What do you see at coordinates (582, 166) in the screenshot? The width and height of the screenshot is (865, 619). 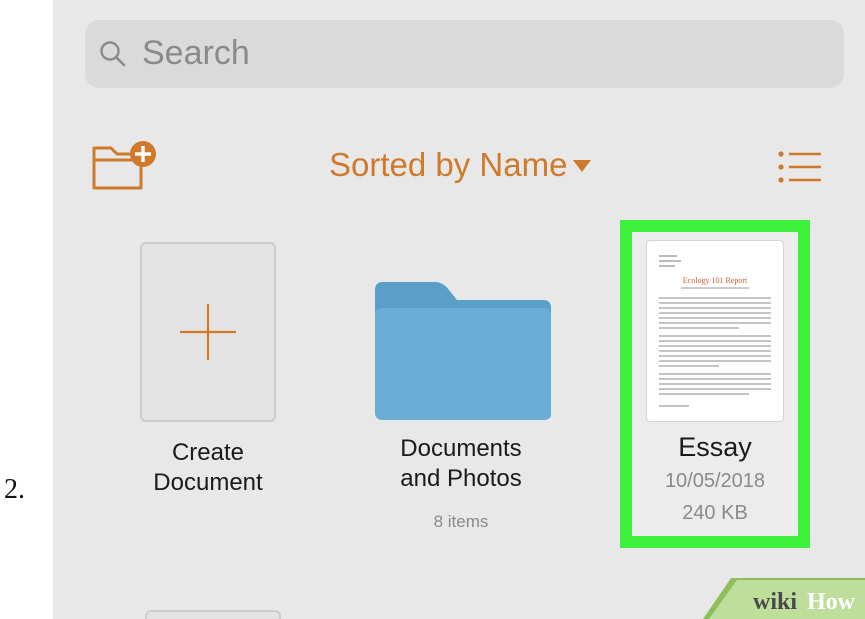 I see `caret-down-icon` at bounding box center [582, 166].